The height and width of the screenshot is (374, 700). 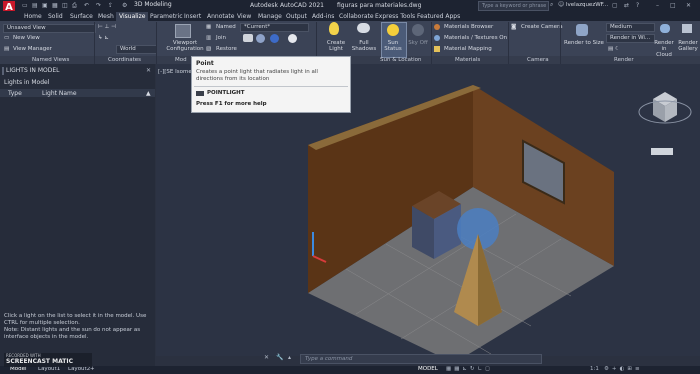 What do you see at coordinates (3, 71) in the screenshot?
I see `panel-grip` at bounding box center [3, 71].